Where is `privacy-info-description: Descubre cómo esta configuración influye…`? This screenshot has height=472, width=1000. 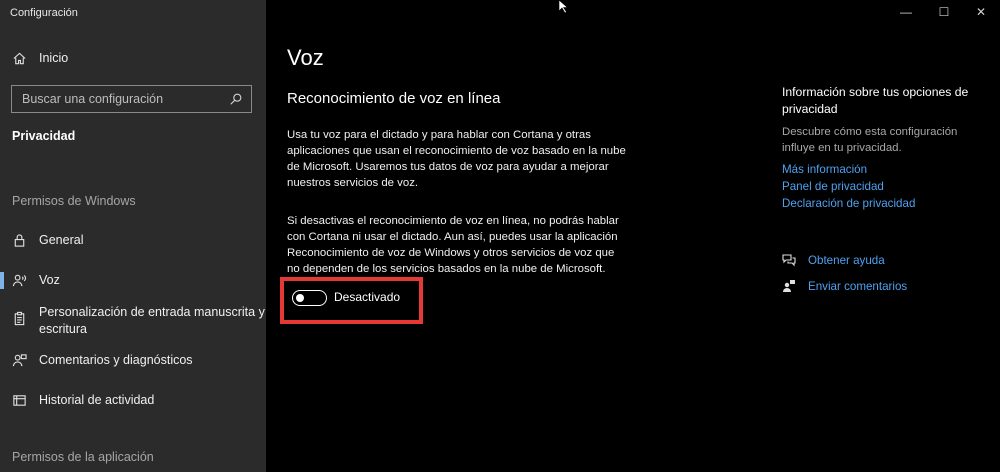
privacy-info-description: Descubre cómo esta configuración influye… is located at coordinates (882, 140).